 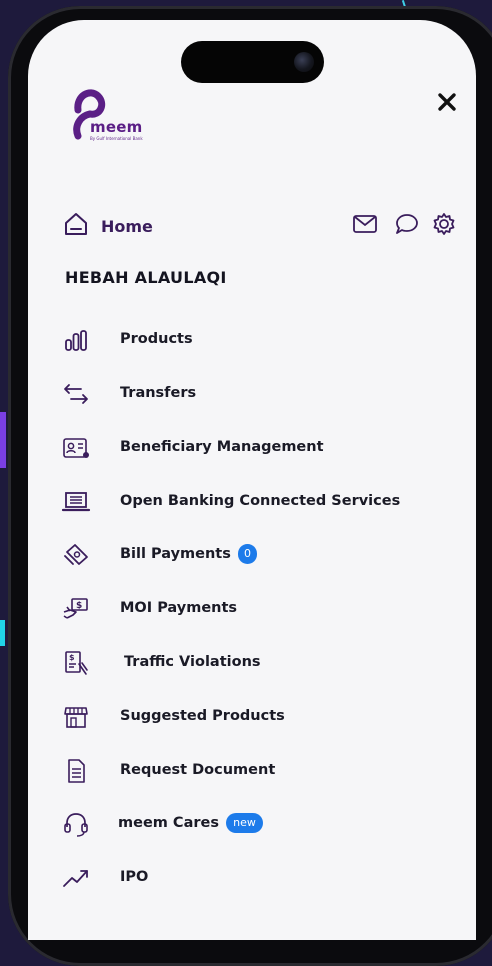 I want to click on id-card-icon, so click(x=76, y=448).